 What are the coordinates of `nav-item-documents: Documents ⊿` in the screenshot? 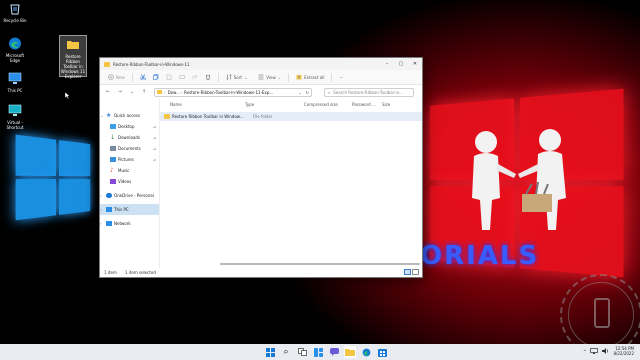 It's located at (129, 148).